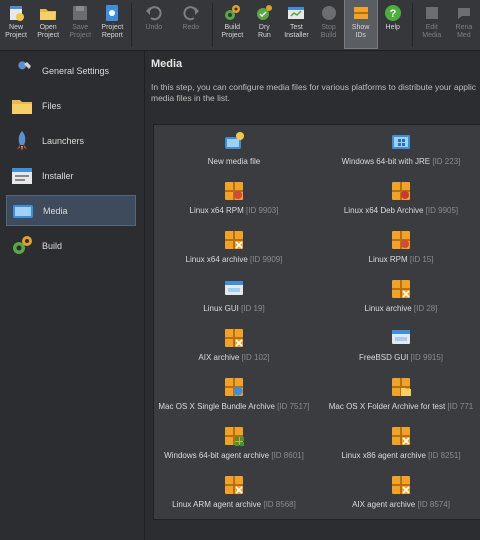  I want to click on media-item: Windows 64-bit agent archive [ID 8601], so click(234, 447).